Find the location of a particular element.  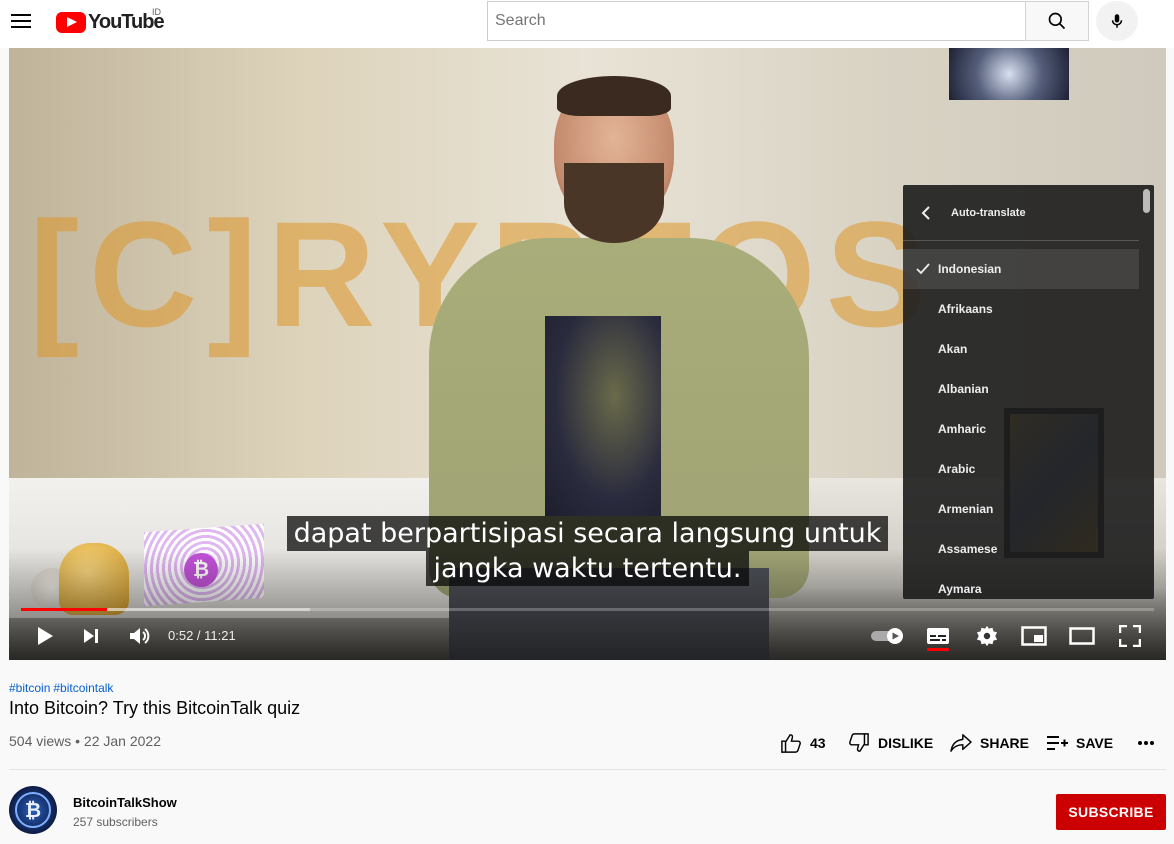

miniplayer-button is located at coordinates (1034, 636).